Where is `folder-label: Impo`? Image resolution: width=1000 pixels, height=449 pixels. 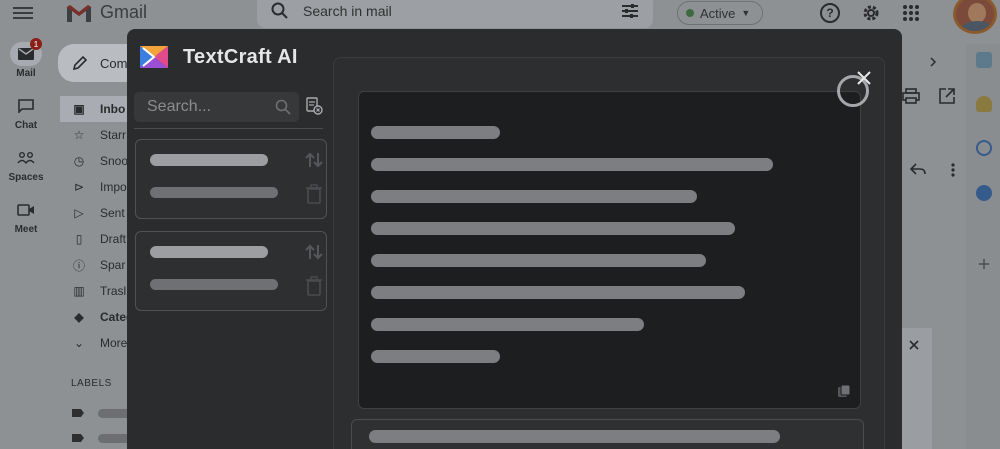 folder-label: Impo is located at coordinates (113, 187).